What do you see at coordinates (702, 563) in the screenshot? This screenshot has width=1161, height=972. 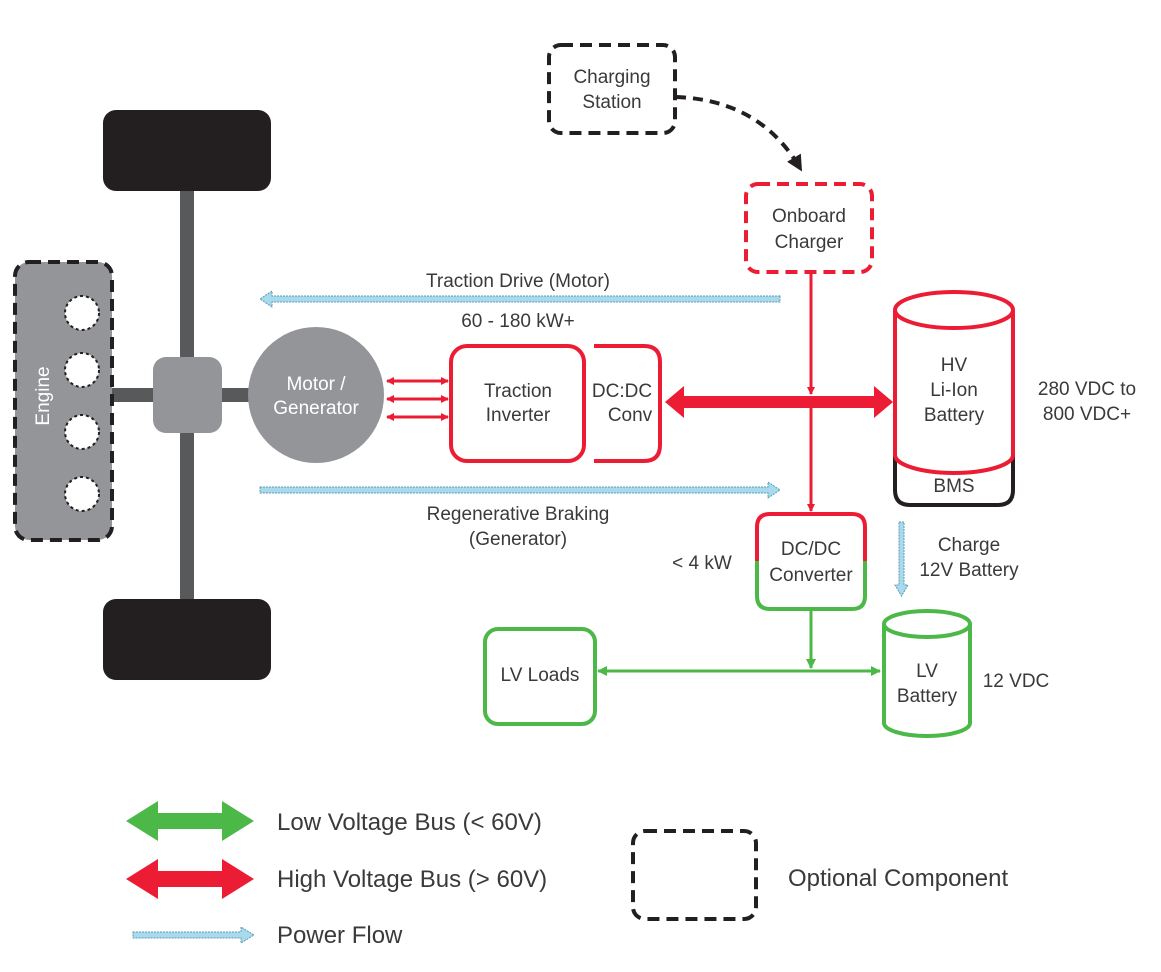 I see `dcdc-power-label: < 4 kW` at bounding box center [702, 563].